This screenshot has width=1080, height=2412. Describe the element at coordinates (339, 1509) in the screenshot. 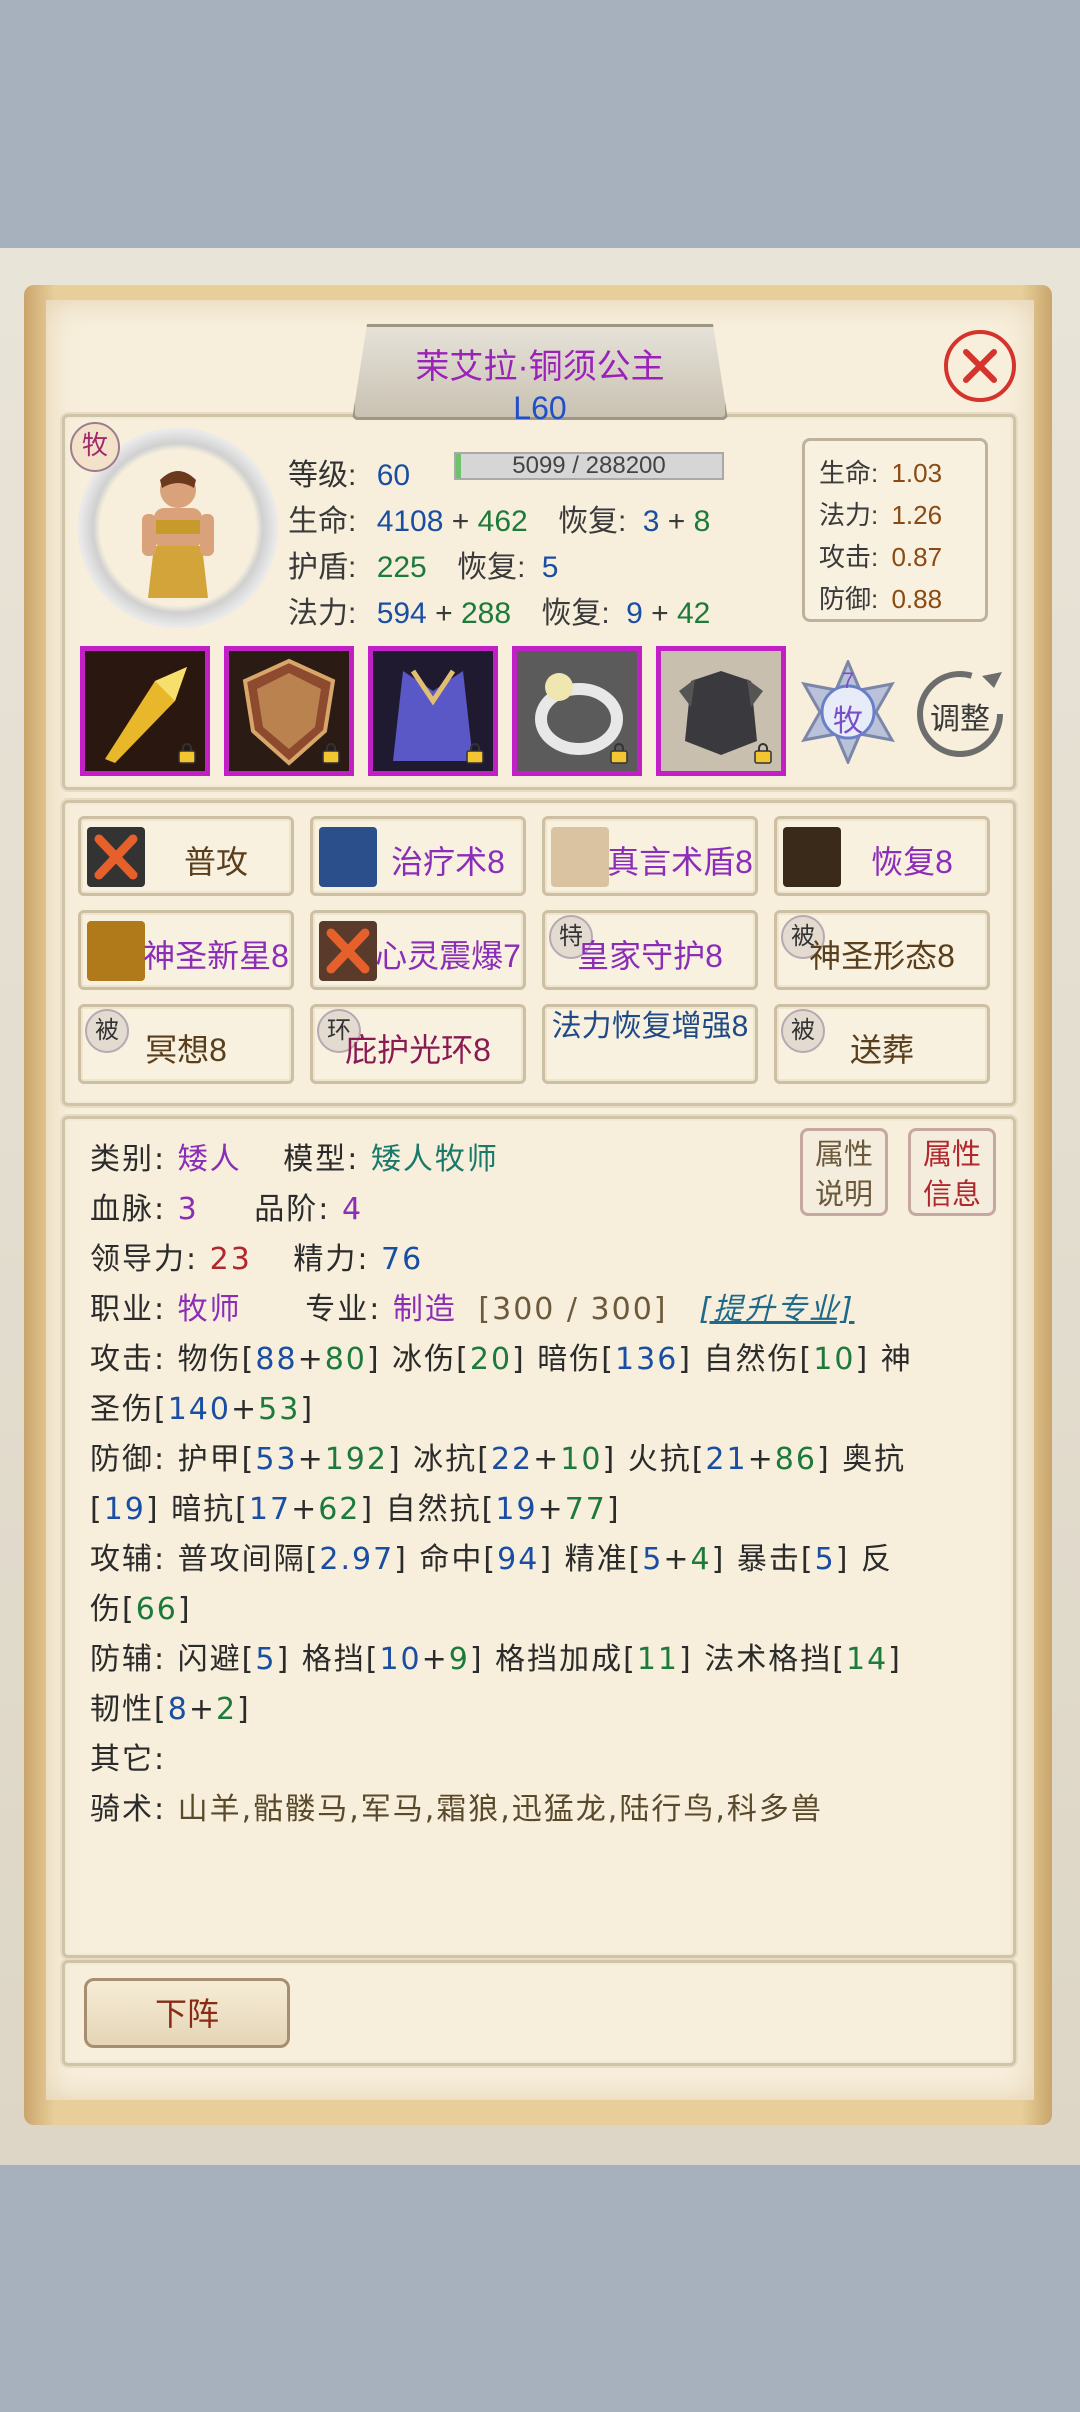

I see `shadow-res-bonus: 62` at that location.